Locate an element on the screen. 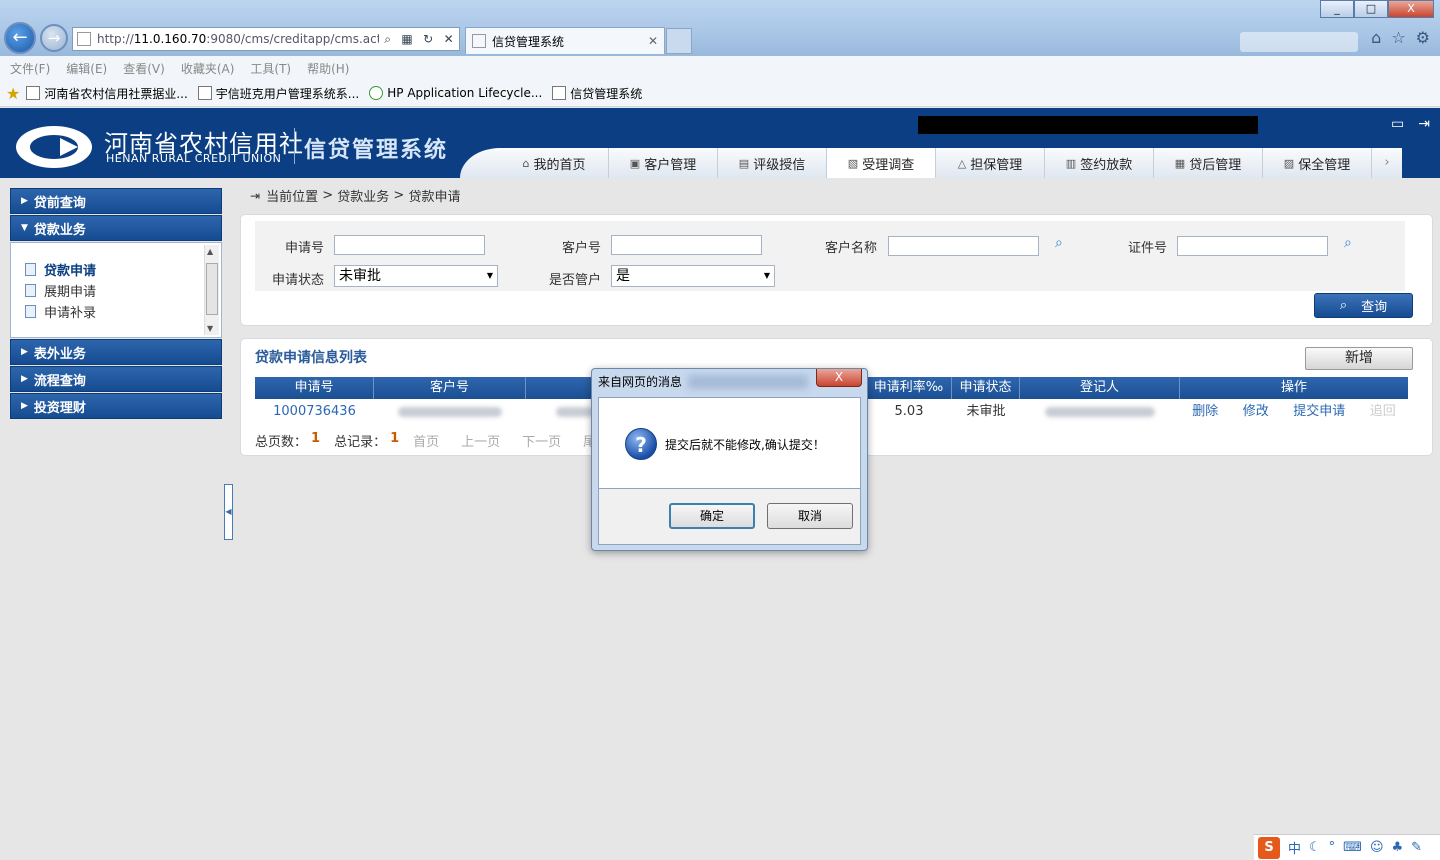  sidebar-section-off-balance: ▶ 表外业务 is located at coordinates (116, 352).